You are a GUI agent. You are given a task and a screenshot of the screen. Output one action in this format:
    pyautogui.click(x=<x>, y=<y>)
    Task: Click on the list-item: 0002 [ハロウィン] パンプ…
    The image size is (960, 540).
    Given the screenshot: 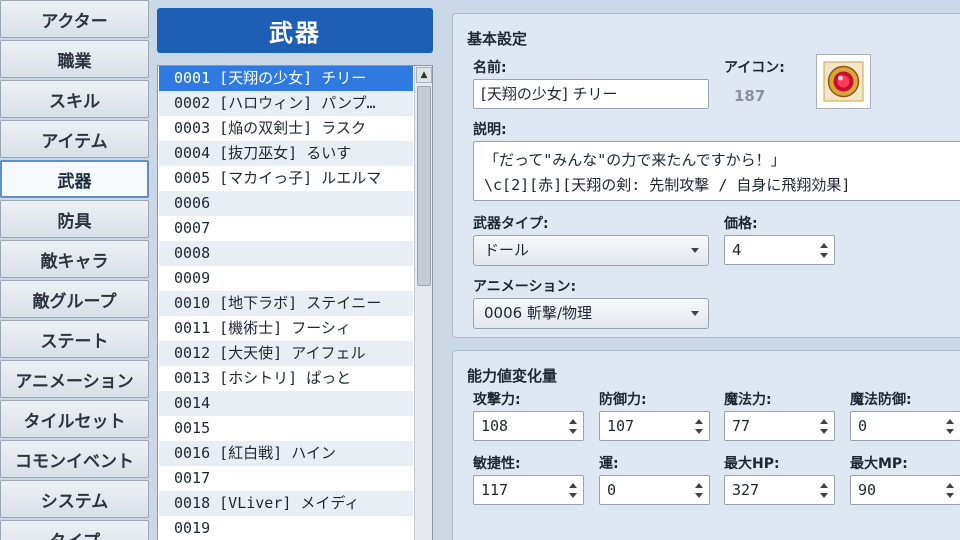 What is the action you would take?
    pyautogui.click(x=286, y=103)
    